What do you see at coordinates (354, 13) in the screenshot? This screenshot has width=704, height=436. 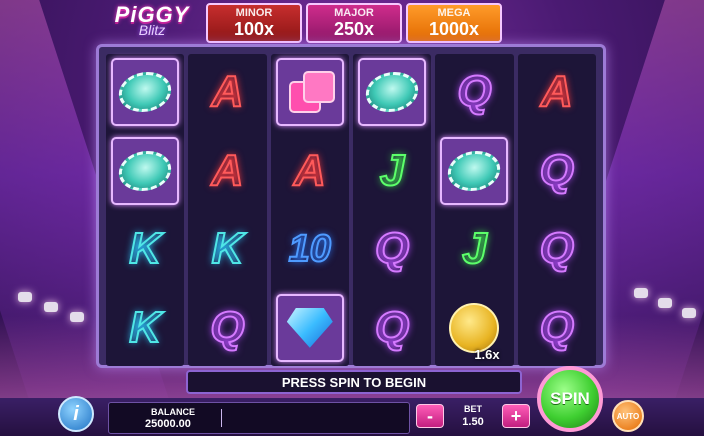 I see `jackpot-name: MAJOR` at bounding box center [354, 13].